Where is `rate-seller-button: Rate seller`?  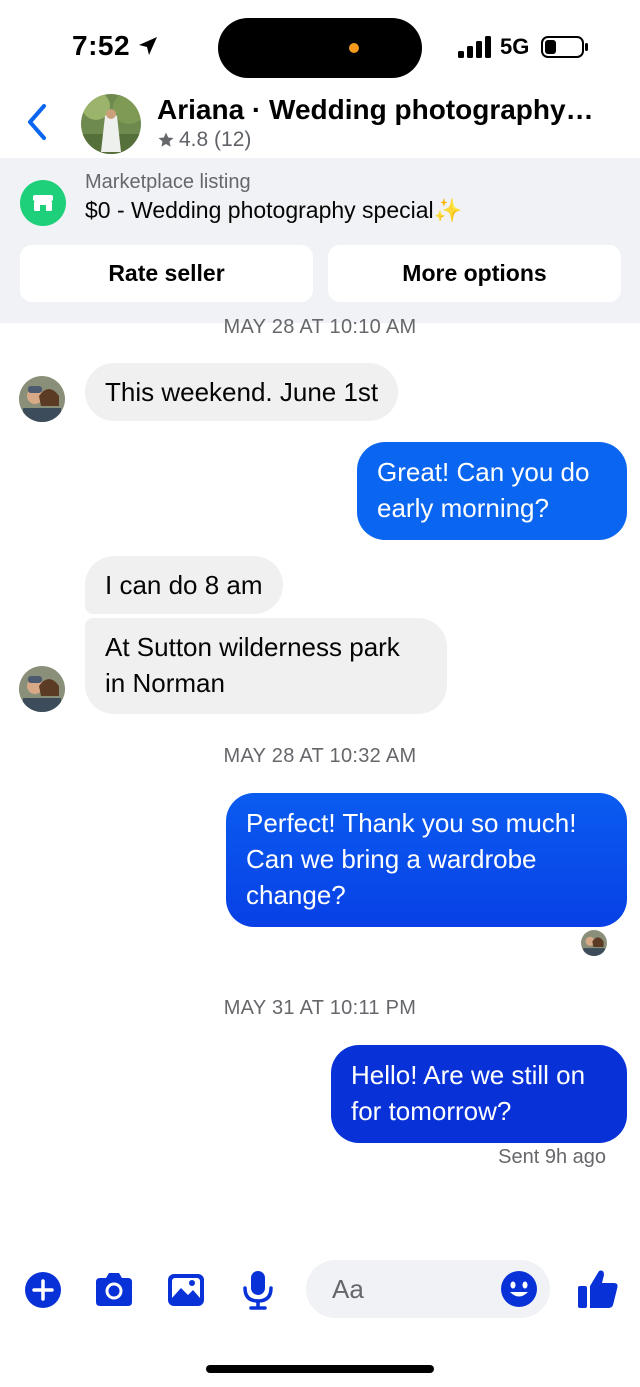
rate-seller-button: Rate seller is located at coordinates (166, 273).